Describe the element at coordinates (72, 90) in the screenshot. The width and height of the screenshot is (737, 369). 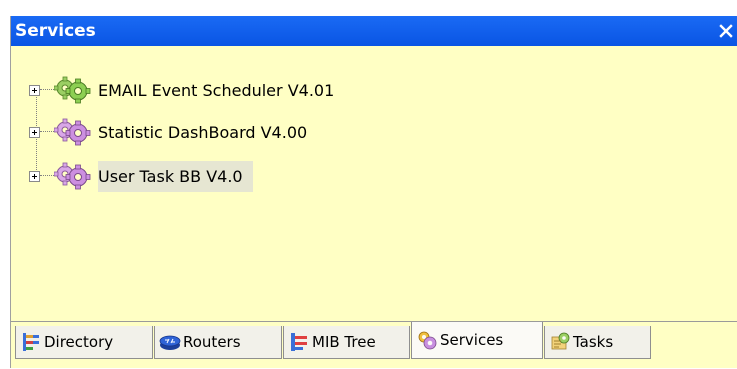
I see `gear-green-icon` at that location.